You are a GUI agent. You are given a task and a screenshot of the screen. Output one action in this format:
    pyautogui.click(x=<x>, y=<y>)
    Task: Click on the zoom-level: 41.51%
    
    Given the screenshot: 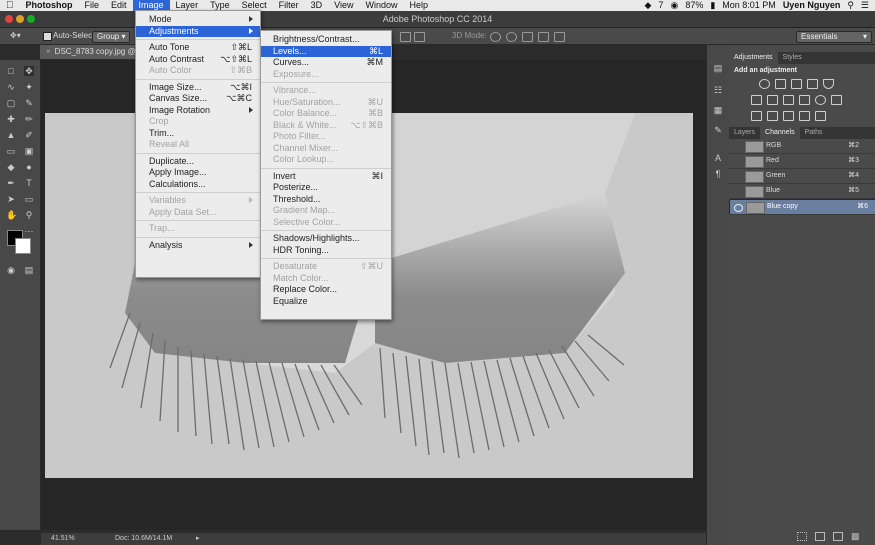 What is the action you would take?
    pyautogui.click(x=63, y=539)
    